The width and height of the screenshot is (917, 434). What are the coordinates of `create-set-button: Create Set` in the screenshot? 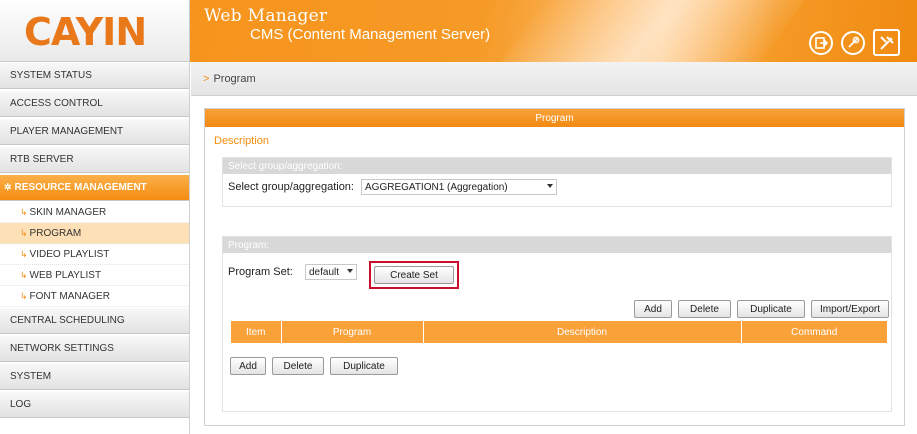 It's located at (414, 275).